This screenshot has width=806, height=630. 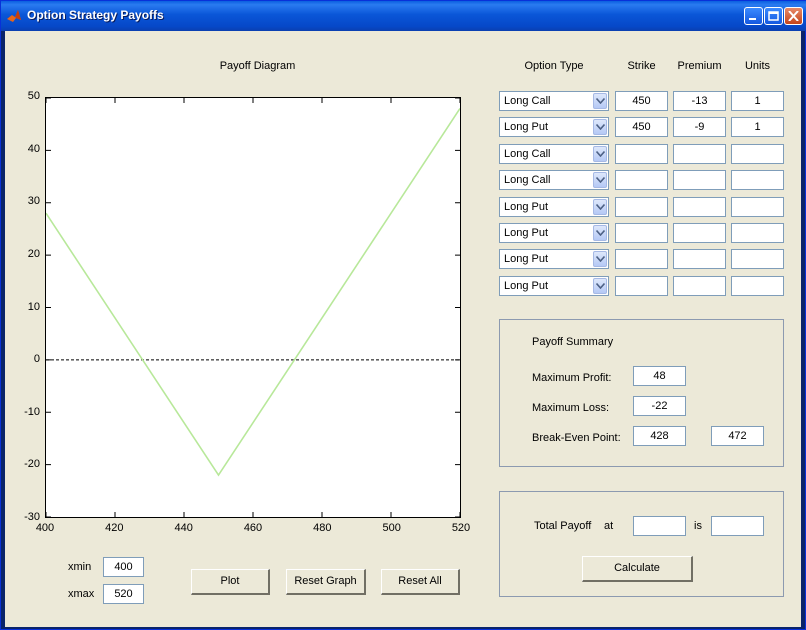 What do you see at coordinates (572, 378) in the screenshot?
I see `max-profit-label: Maximum Profit:` at bounding box center [572, 378].